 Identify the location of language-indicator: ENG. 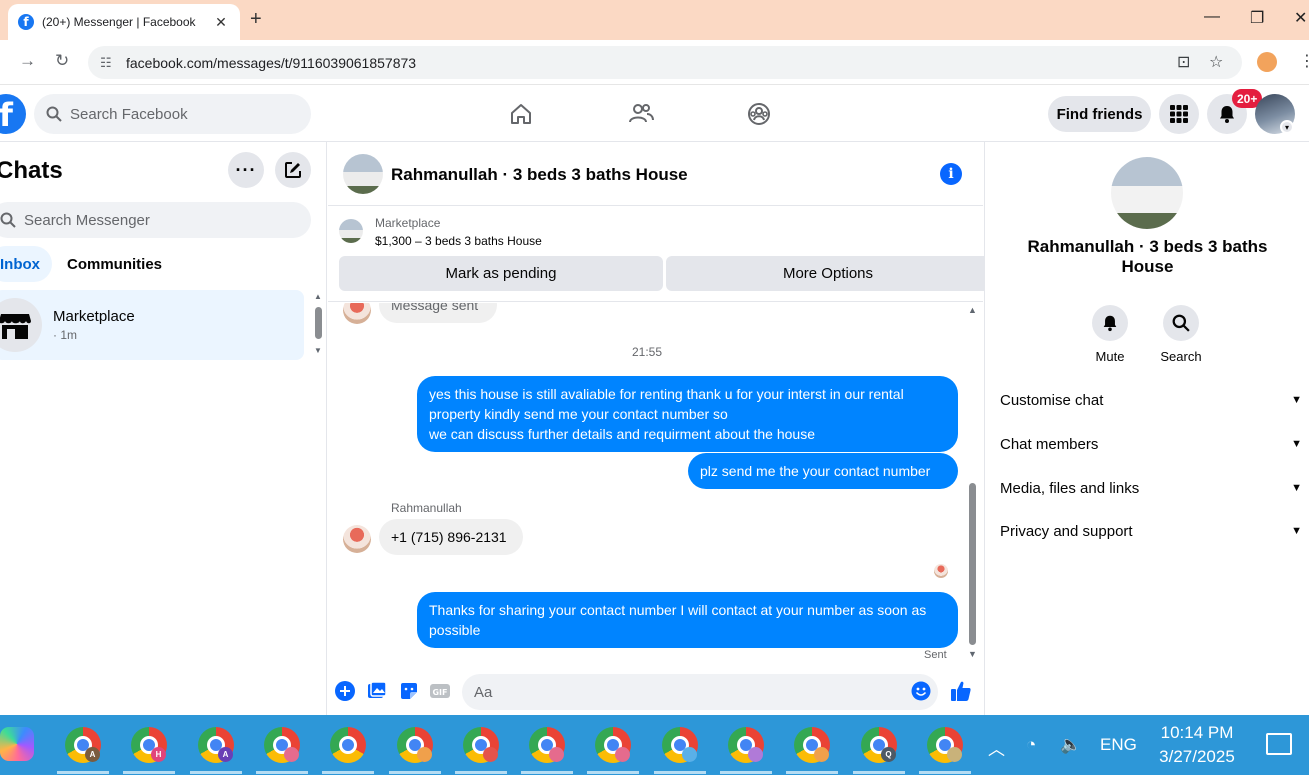
(1118, 745).